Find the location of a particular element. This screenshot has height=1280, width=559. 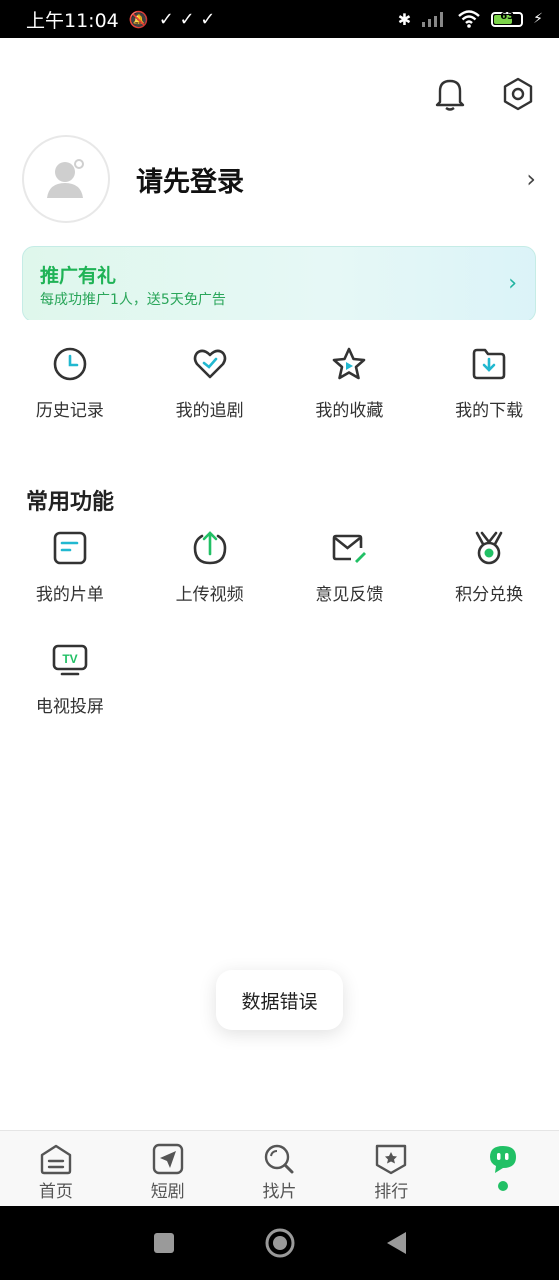

toast-message: 数据错误 is located at coordinates (279, 1001).